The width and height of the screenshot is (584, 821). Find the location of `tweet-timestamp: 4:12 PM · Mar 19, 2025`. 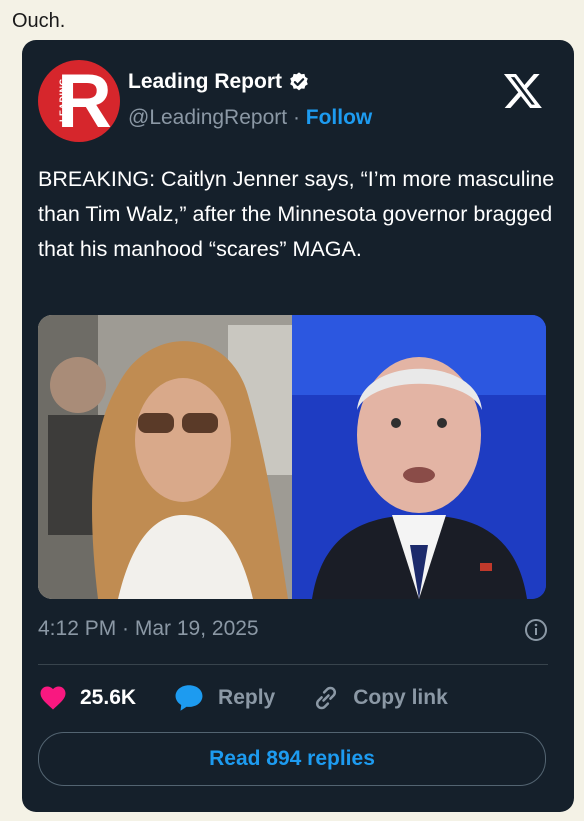

tweet-timestamp: 4:12 PM · Mar 19, 2025 is located at coordinates (148, 629).